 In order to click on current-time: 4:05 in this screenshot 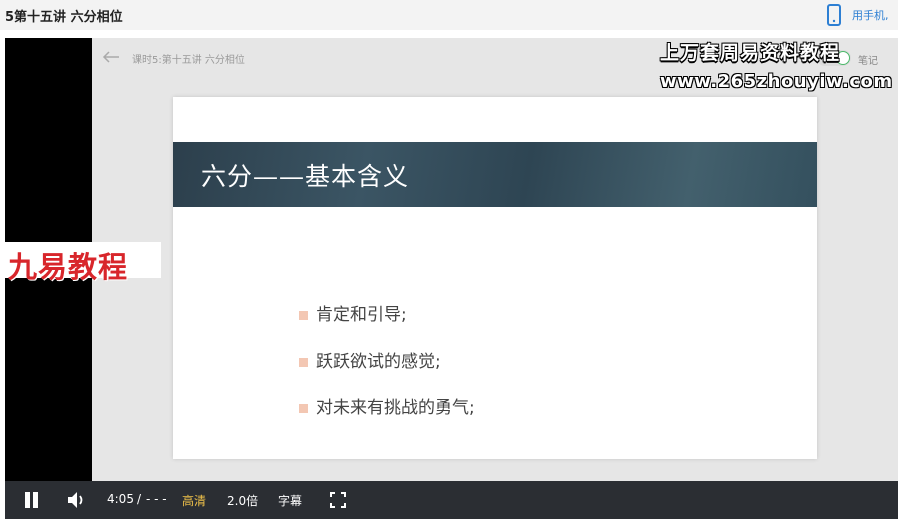, I will do `click(120, 499)`.